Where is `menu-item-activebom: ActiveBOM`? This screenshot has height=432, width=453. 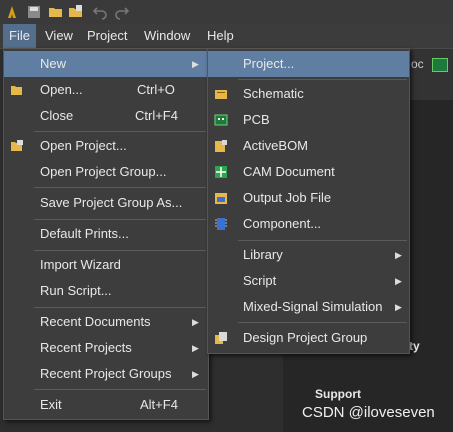 menu-item-activebom: ActiveBOM is located at coordinates (308, 146).